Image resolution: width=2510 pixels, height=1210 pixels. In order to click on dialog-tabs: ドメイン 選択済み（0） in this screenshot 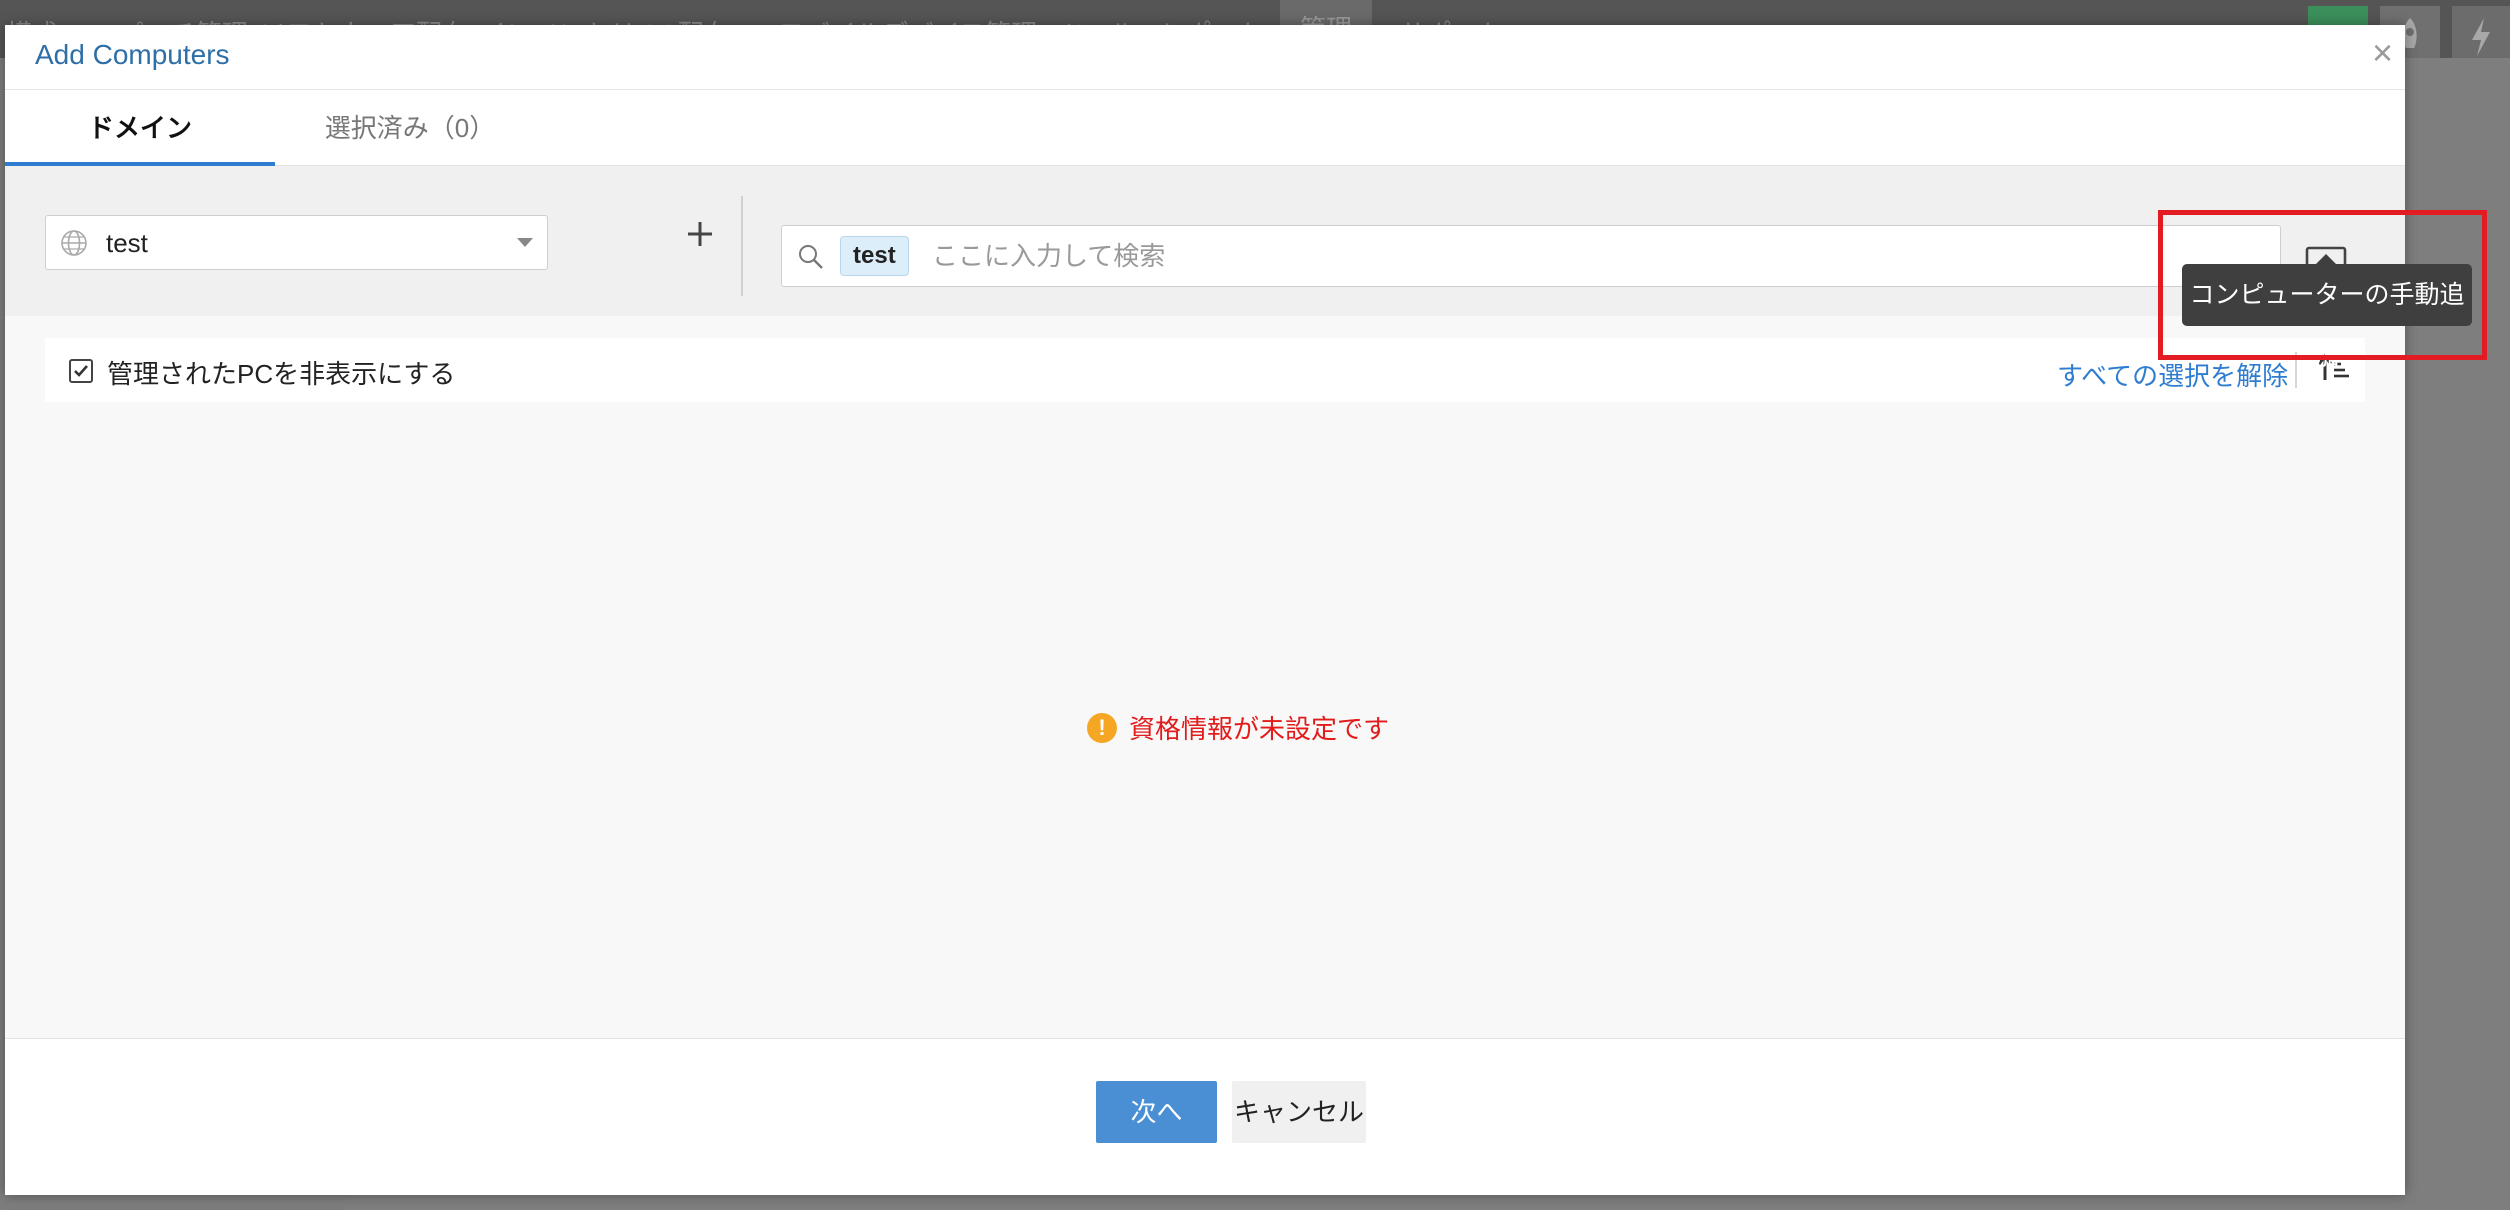, I will do `click(1205, 128)`.